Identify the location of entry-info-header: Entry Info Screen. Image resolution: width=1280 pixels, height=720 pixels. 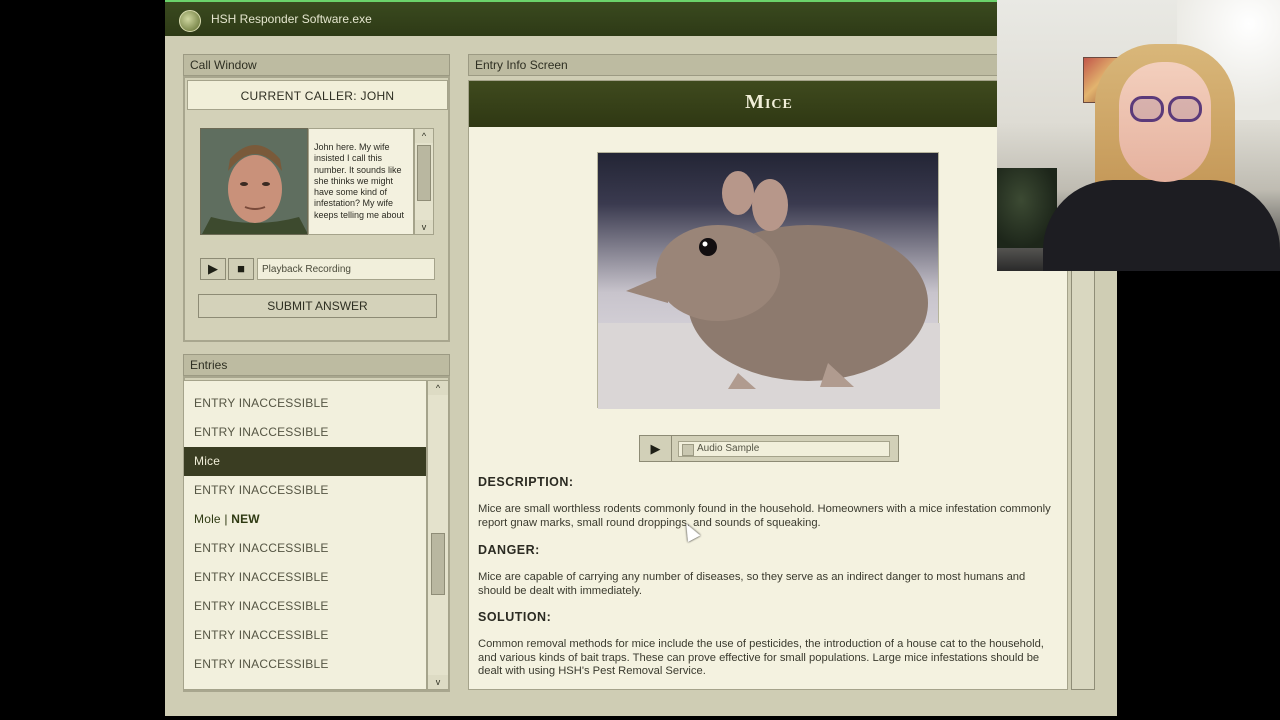
(748, 65).